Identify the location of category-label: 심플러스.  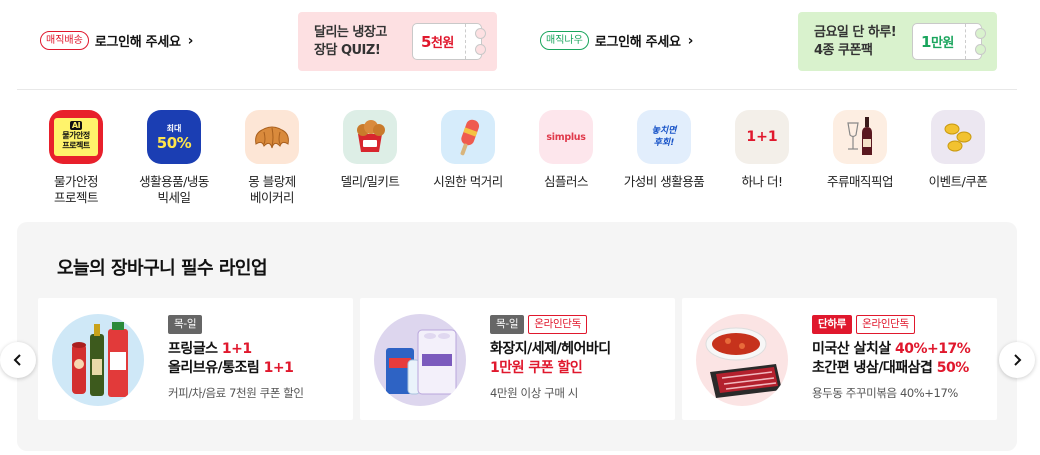
(566, 181).